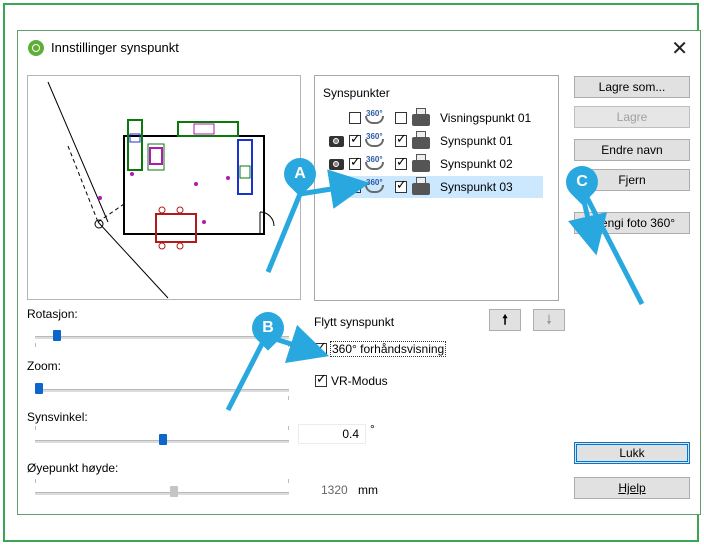 The image size is (704, 547). Describe the element at coordinates (359, 381) in the screenshot. I see `vr-mode-label: VR-Modus` at that location.